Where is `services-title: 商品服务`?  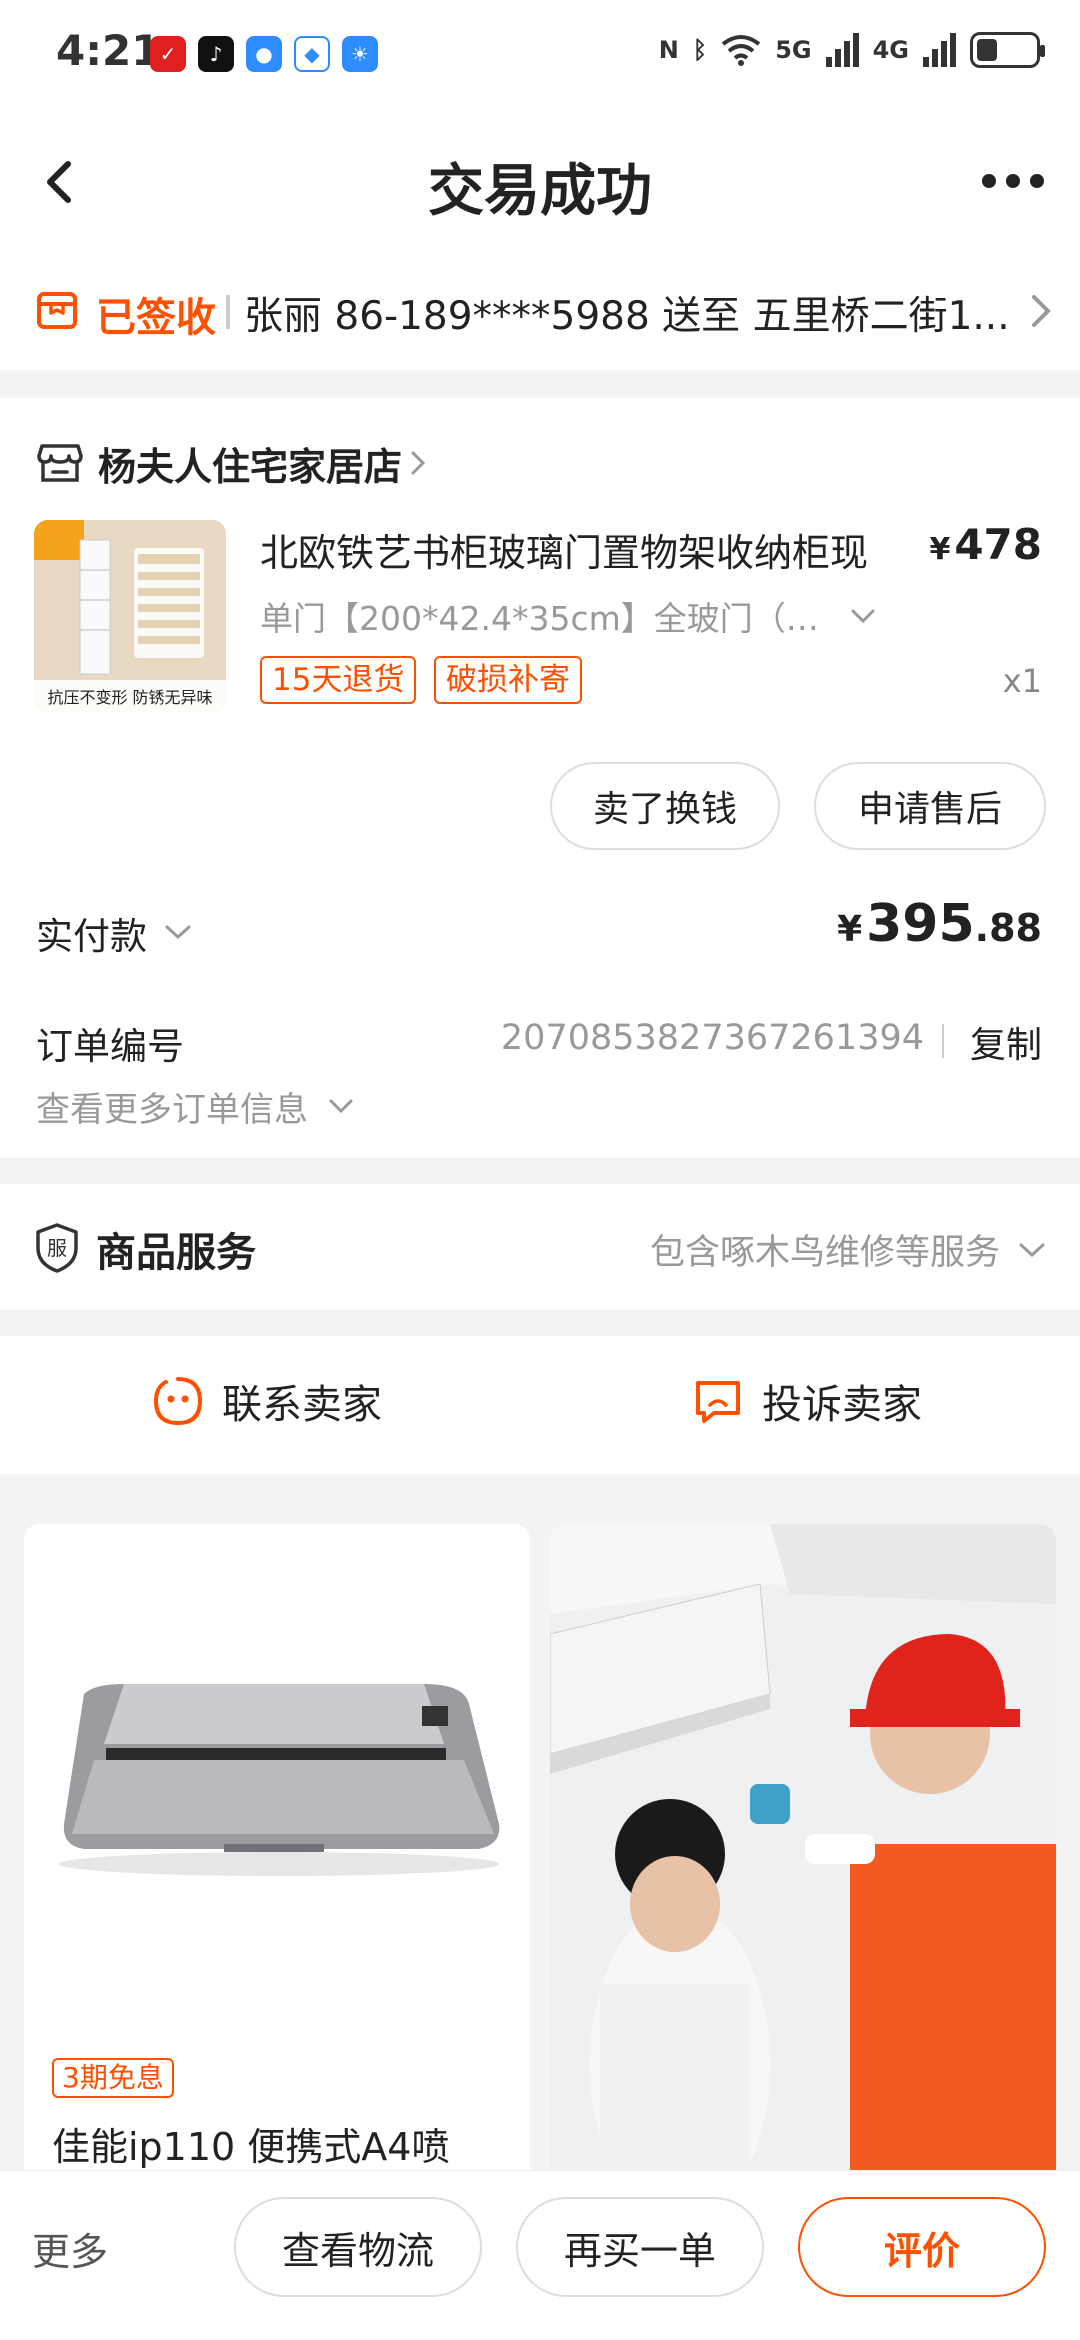 services-title: 商品服务 is located at coordinates (176, 1253).